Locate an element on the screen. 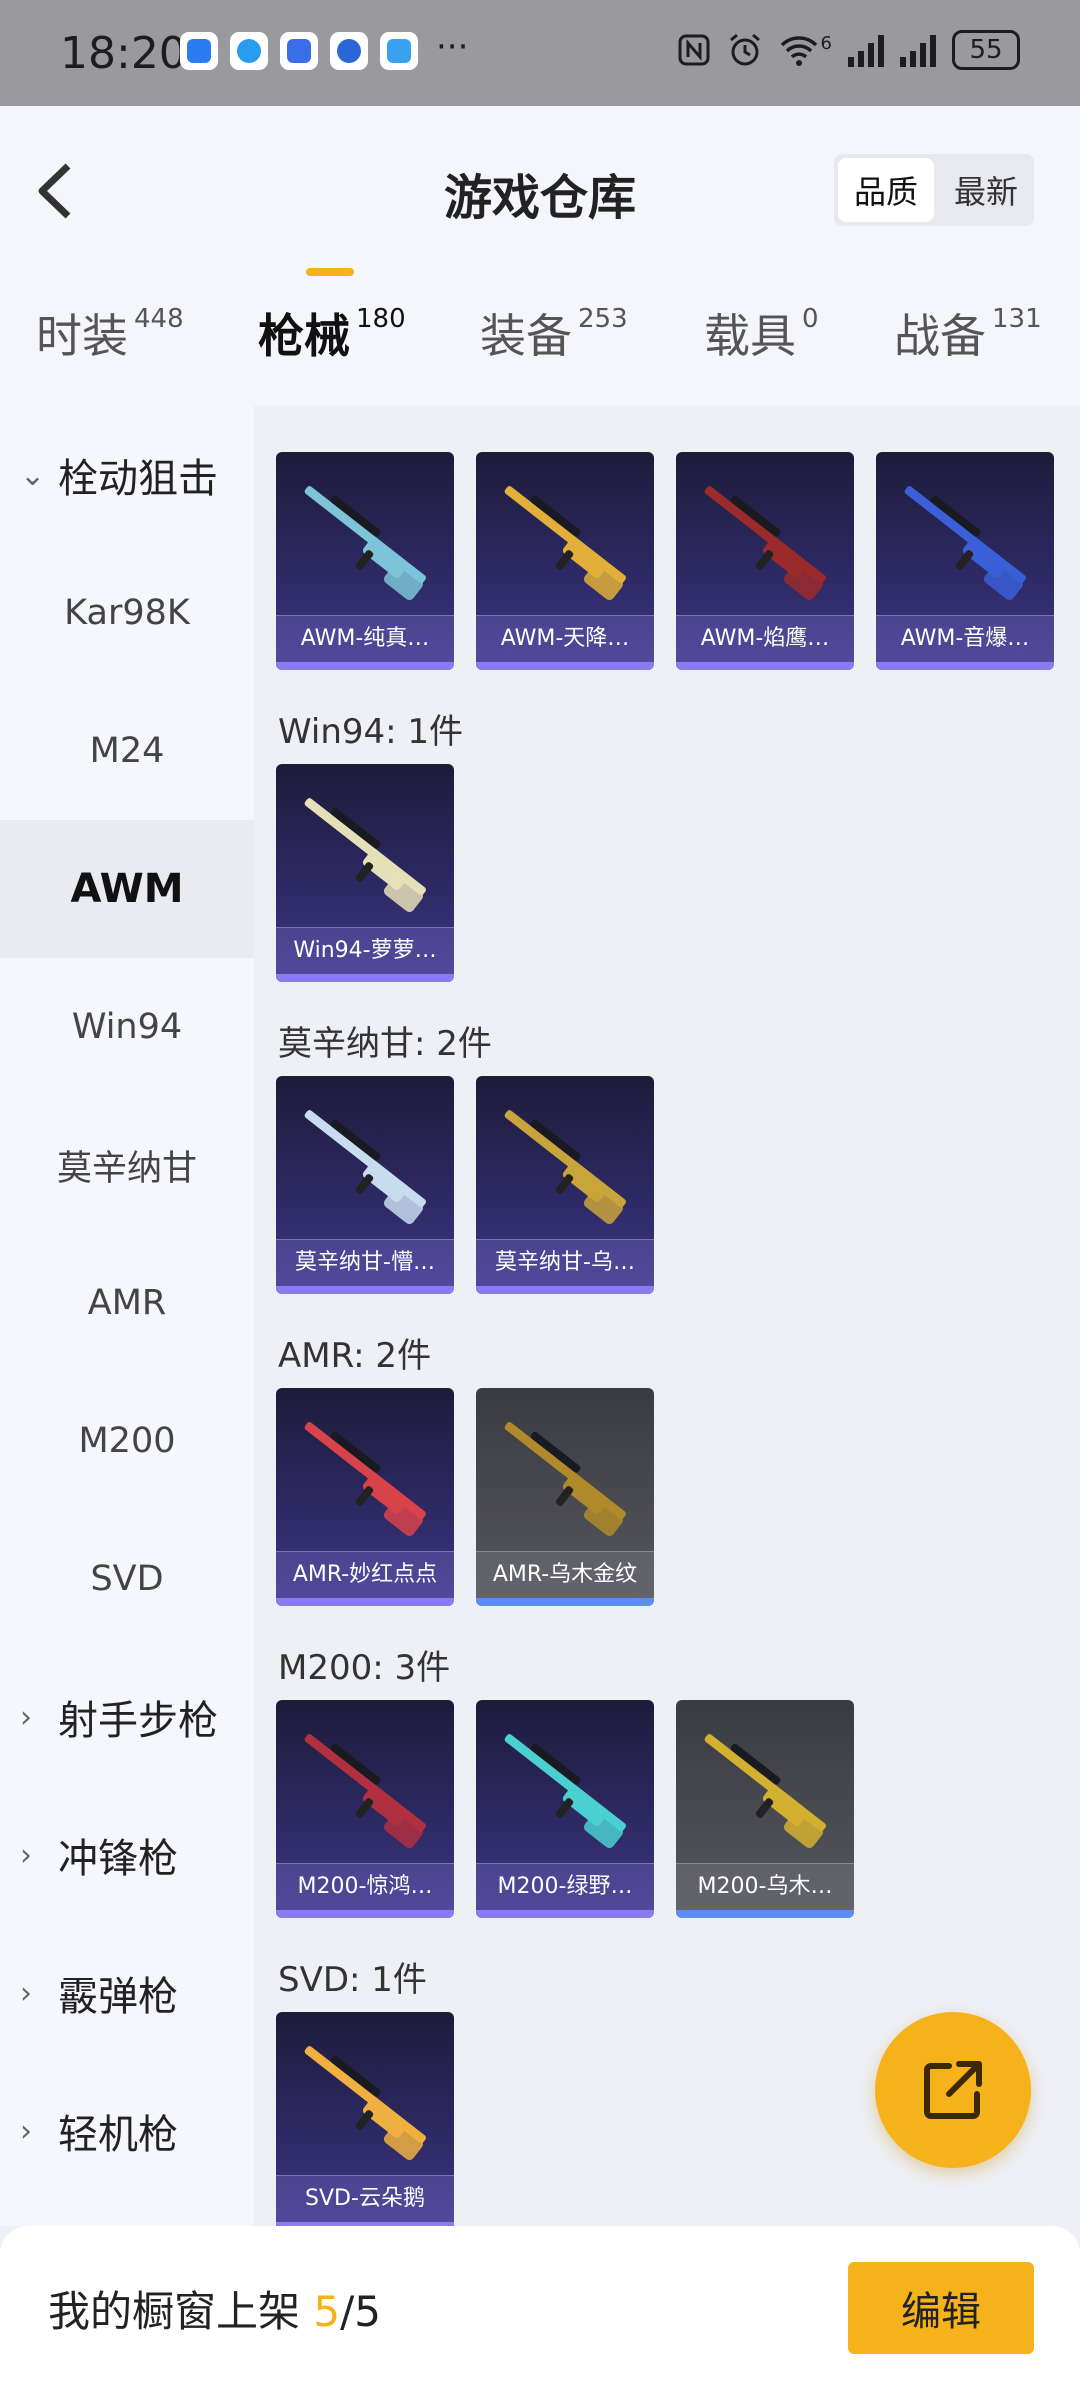 The height and width of the screenshot is (2387, 1080). sidebar-group-smg: › 冲锋枪 is located at coordinates (127, 1855).